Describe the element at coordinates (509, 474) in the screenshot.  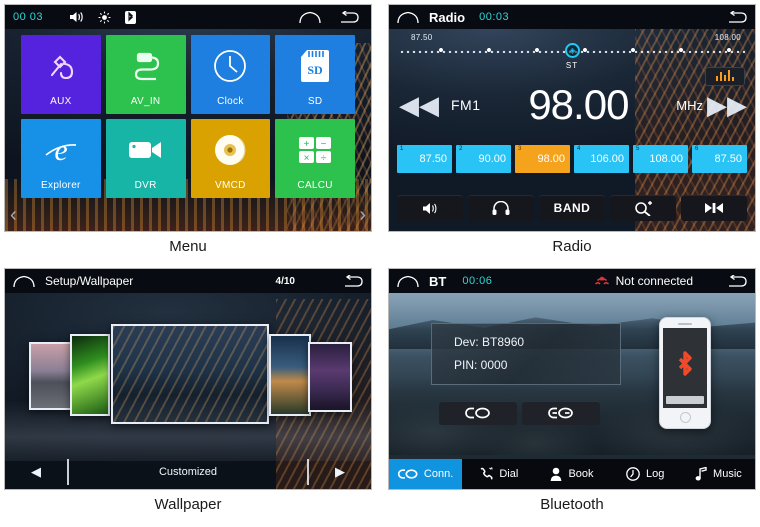
I see `tab-label: Dial` at that location.